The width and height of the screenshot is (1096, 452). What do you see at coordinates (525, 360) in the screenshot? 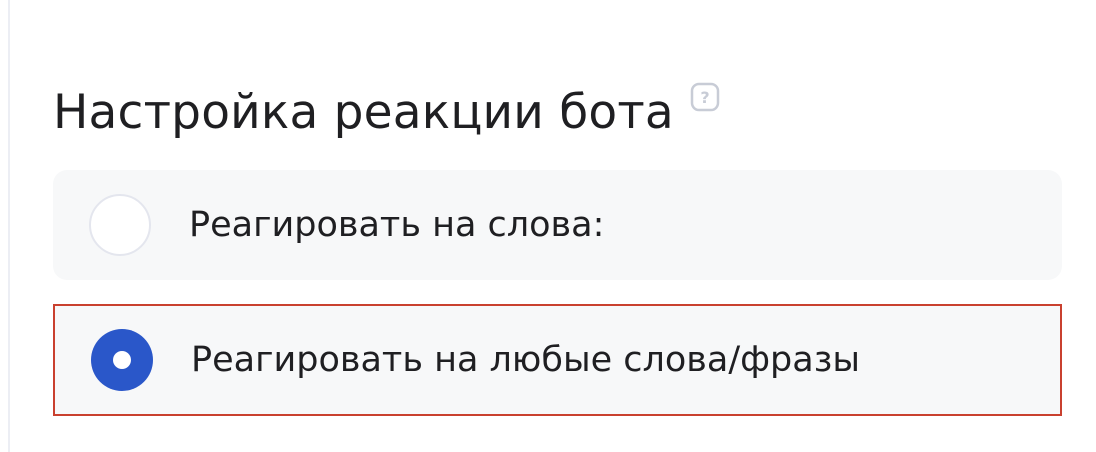
I see `radio-option-label: Реагировать на любые слова/фразы` at bounding box center [525, 360].